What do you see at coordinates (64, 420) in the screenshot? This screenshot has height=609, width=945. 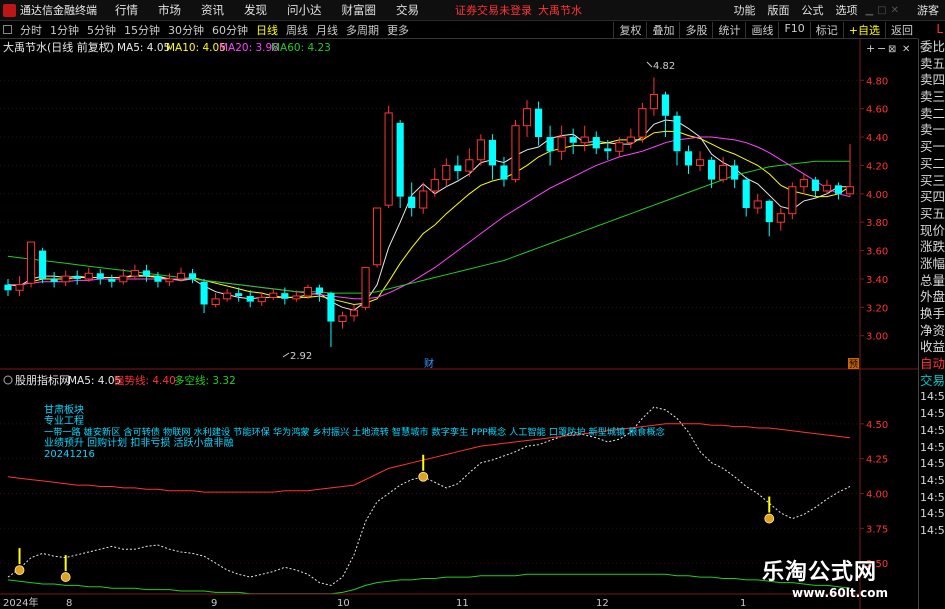 I see `sub-text-line-2: 专业工程` at bounding box center [64, 420].